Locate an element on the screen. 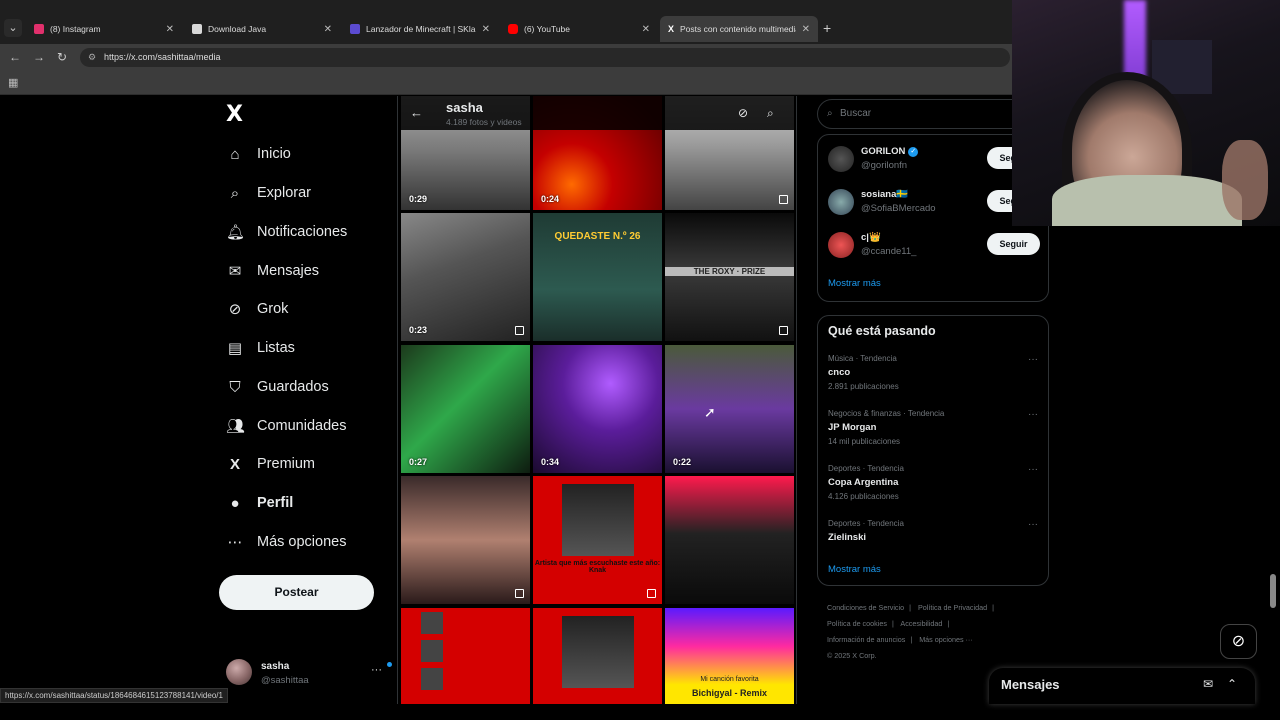 The width and height of the screenshot is (1280, 720). nav-item-perfil: ● Perfil is located at coordinates (259, 503).